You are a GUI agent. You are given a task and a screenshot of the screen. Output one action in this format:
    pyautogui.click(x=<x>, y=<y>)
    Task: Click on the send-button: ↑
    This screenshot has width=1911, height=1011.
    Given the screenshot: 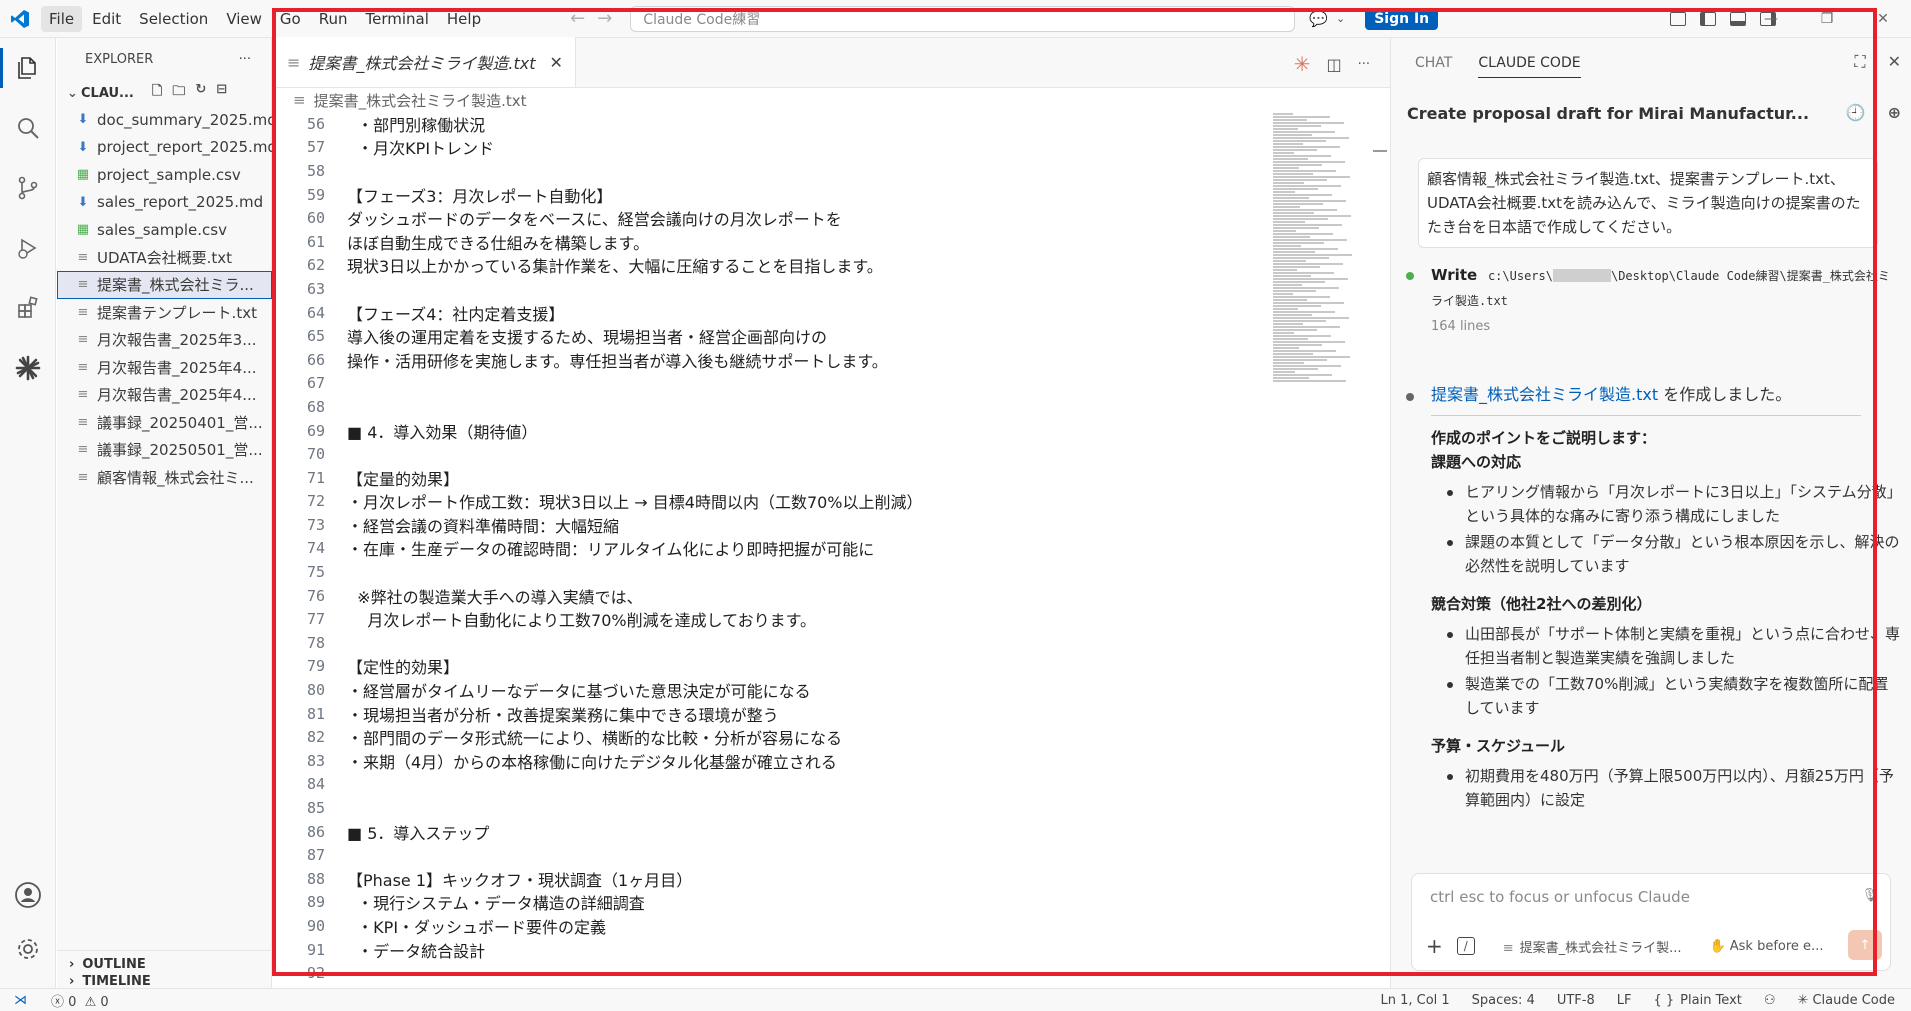 What is the action you would take?
    pyautogui.click(x=1865, y=945)
    